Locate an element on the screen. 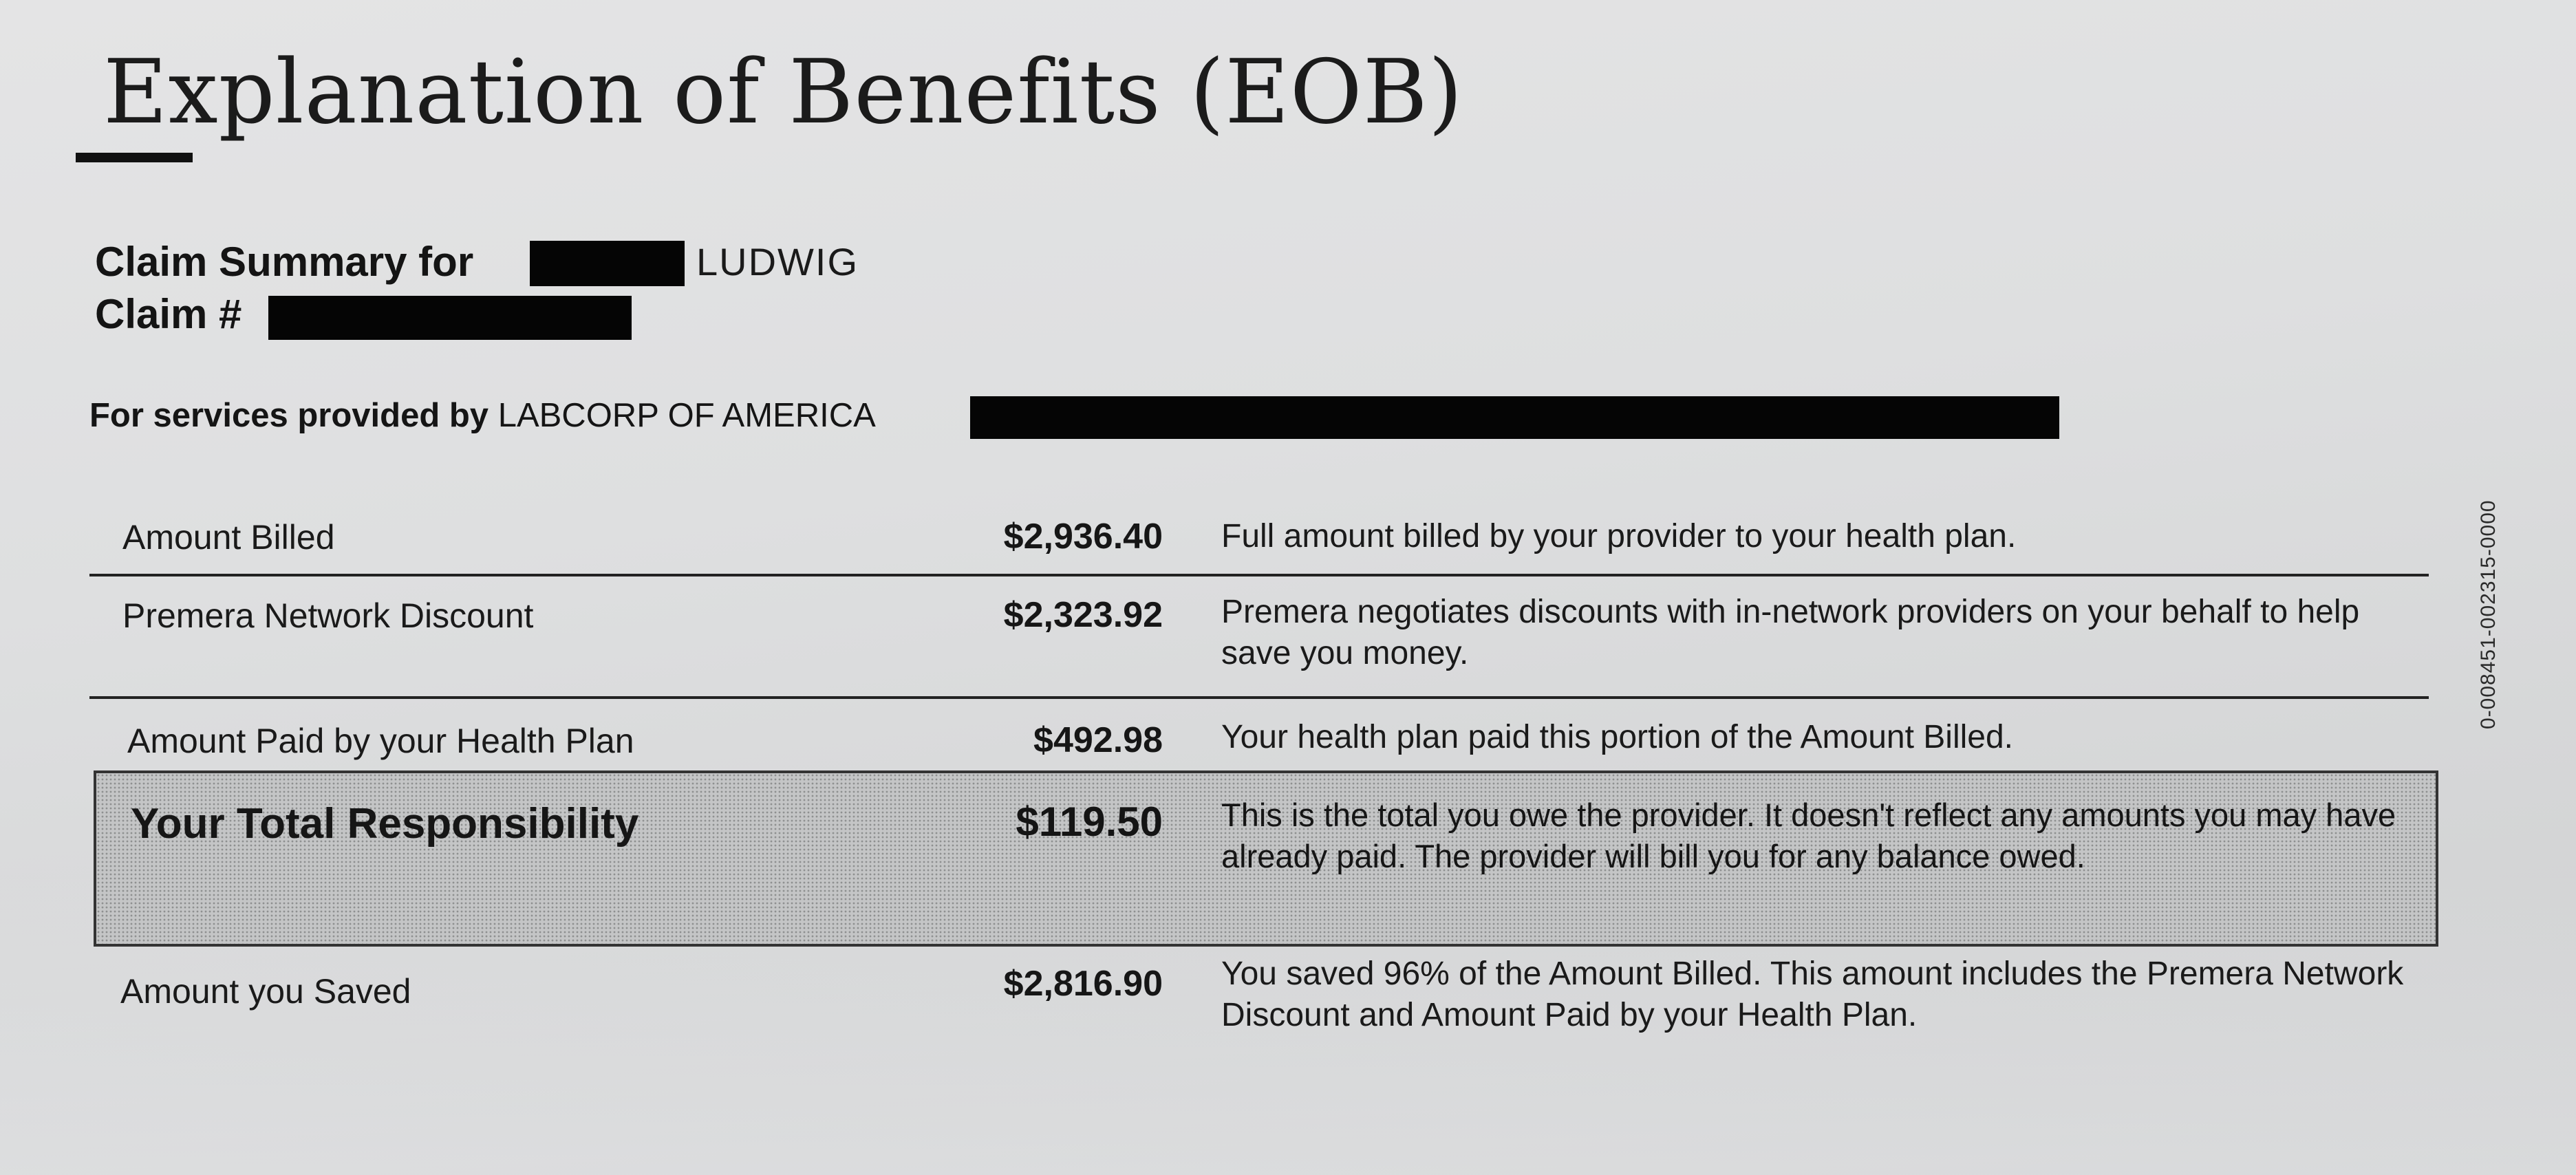 The height and width of the screenshot is (1175, 2576). claim-summary-label: Claim Summary for is located at coordinates (284, 262).